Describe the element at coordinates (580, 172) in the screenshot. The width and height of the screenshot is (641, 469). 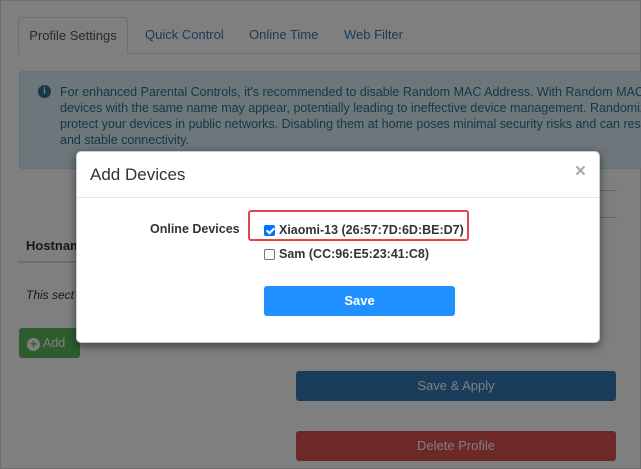
I see `close-icon: ×` at that location.